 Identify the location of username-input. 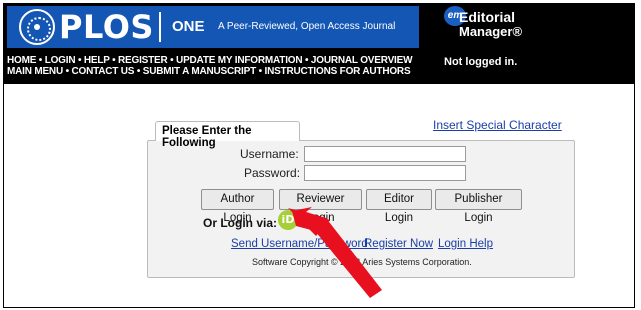
(385, 154).